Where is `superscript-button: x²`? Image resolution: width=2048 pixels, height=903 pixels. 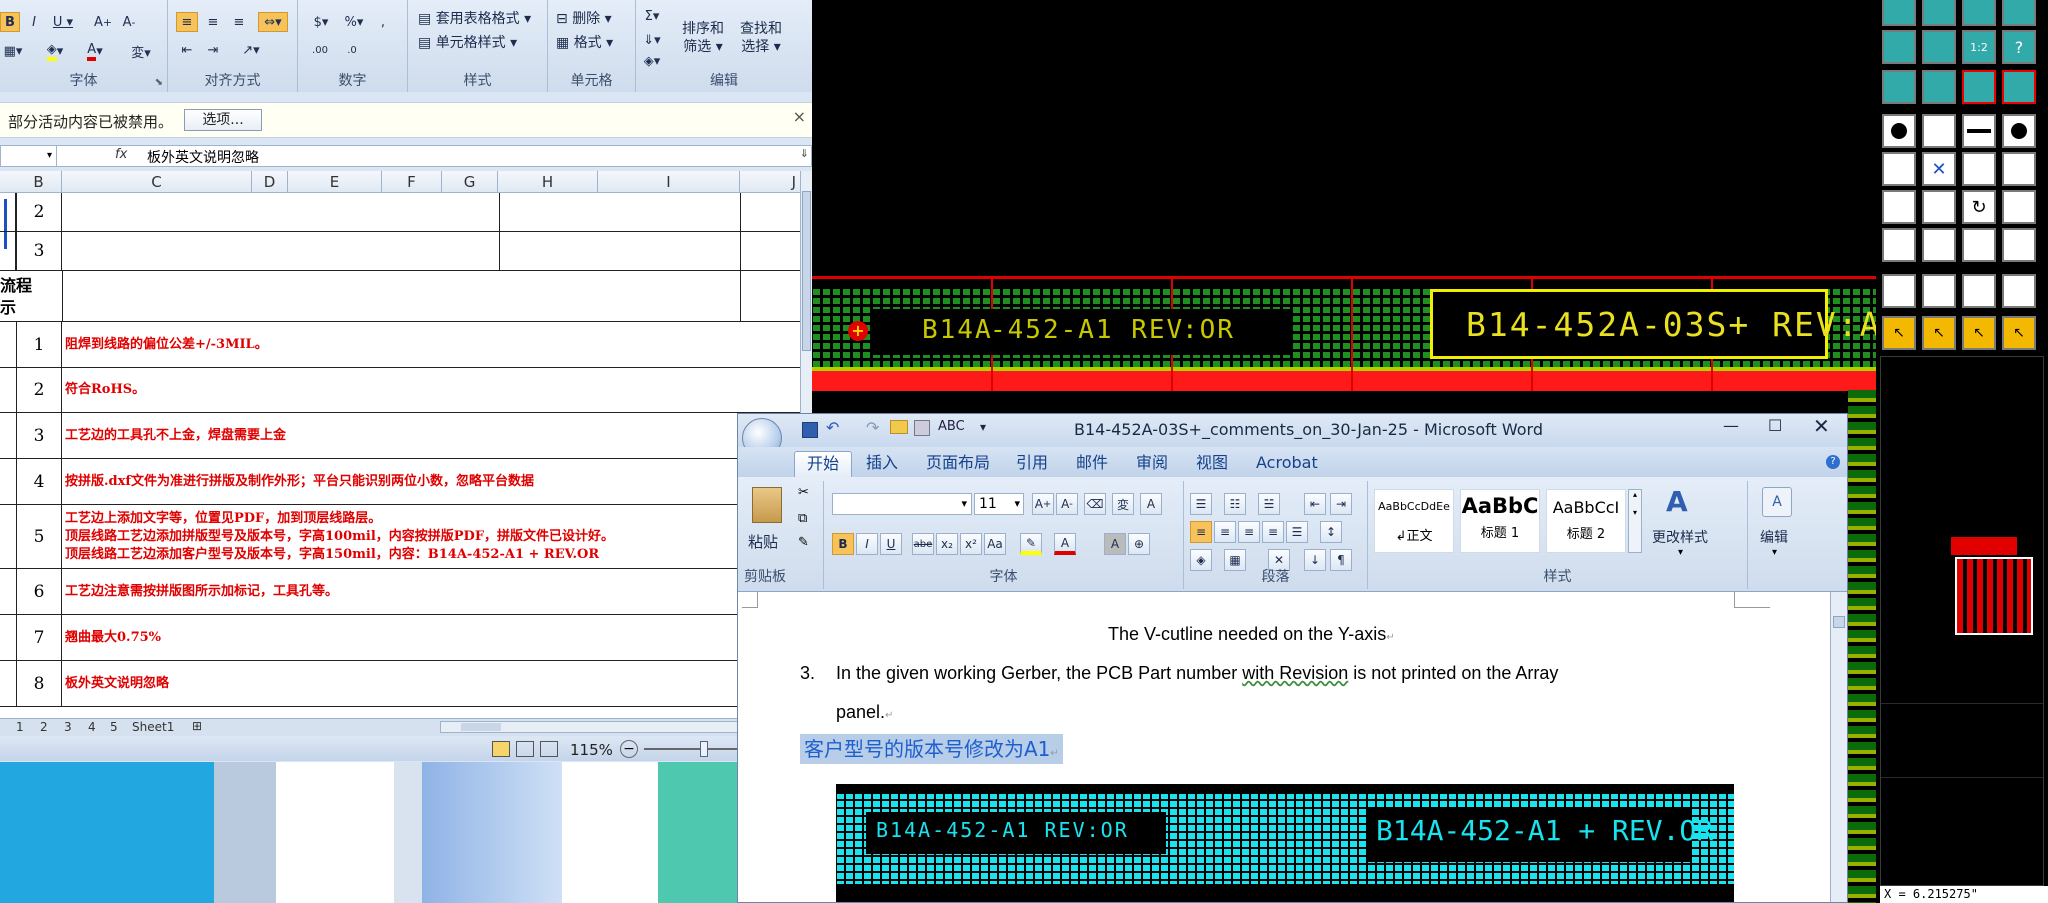 superscript-button: x² is located at coordinates (971, 544).